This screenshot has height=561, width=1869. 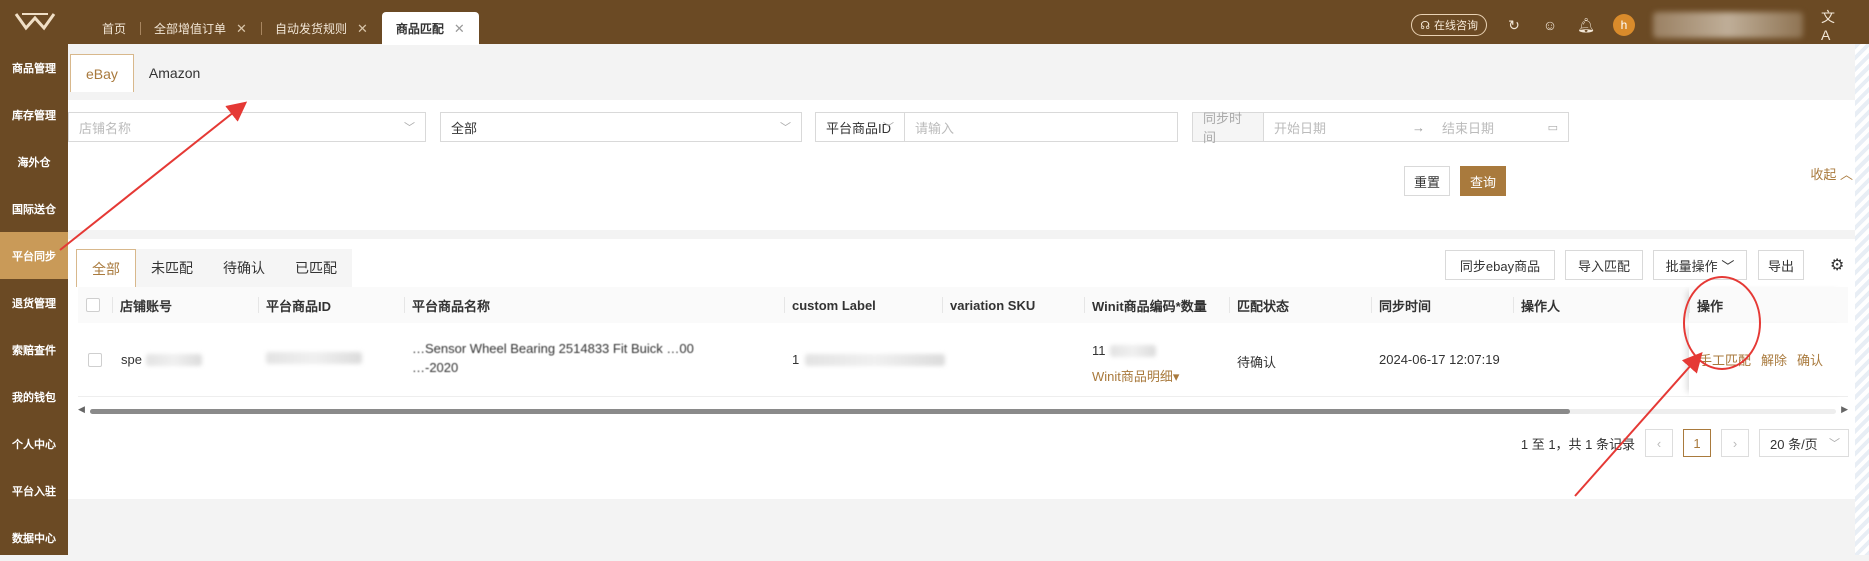 I want to click on sidebar-item: 退货管理, so click(x=34, y=302).